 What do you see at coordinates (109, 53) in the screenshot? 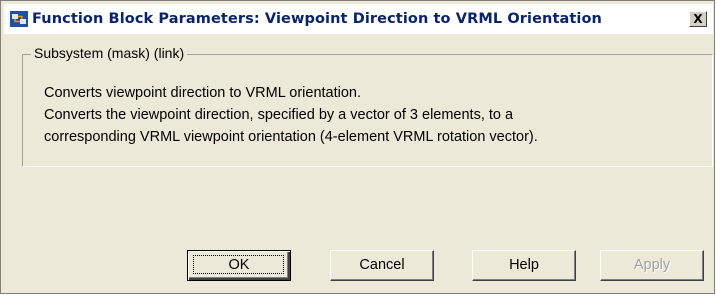
I see `group-legend: Subsystem (mask) (link)` at bounding box center [109, 53].